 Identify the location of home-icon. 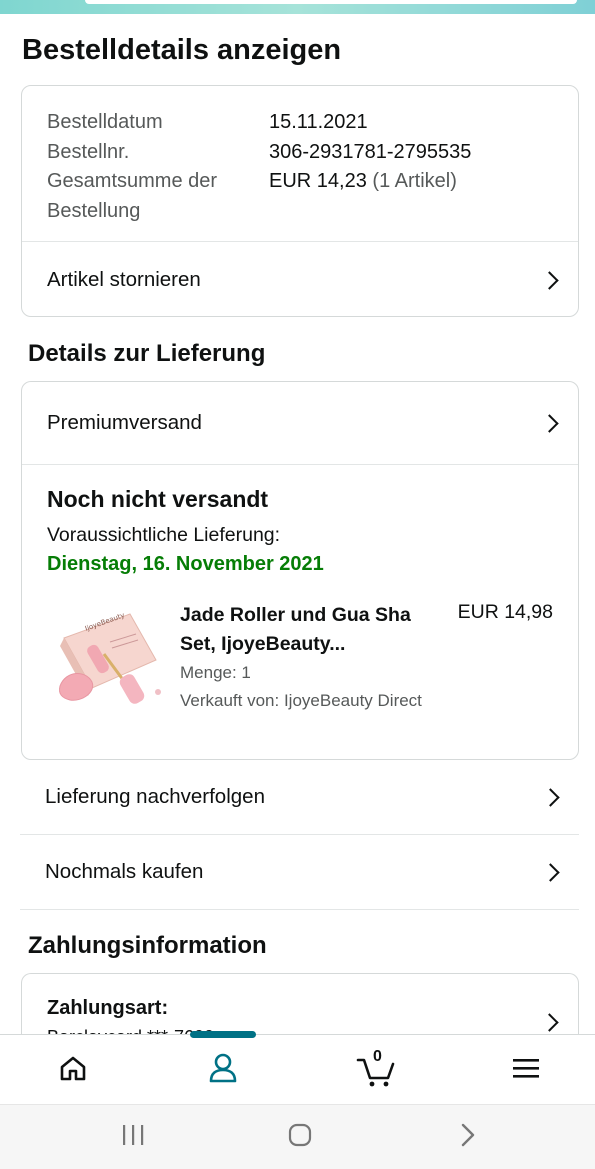
(73, 1070).